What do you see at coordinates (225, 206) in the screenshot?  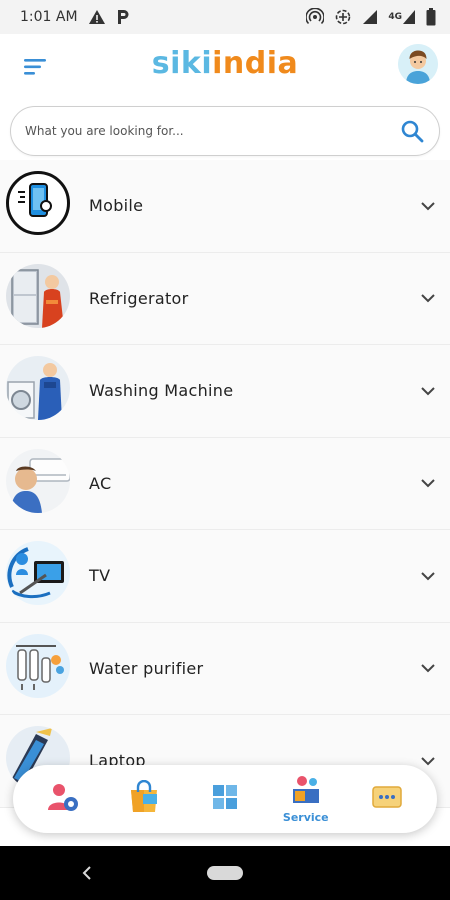 I see `category-row-mobile: Mobile` at bounding box center [225, 206].